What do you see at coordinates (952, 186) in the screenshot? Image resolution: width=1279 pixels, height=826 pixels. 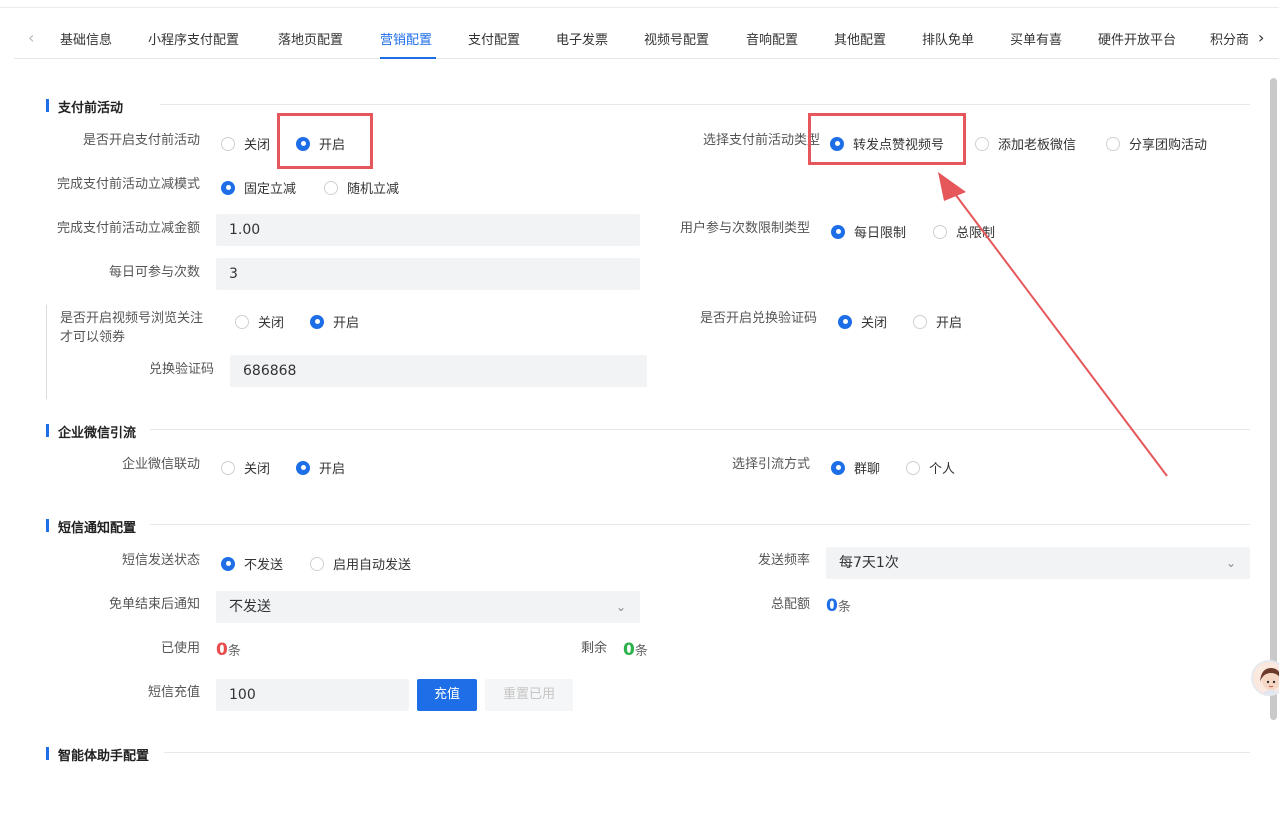 I see `arrowhead` at bounding box center [952, 186].